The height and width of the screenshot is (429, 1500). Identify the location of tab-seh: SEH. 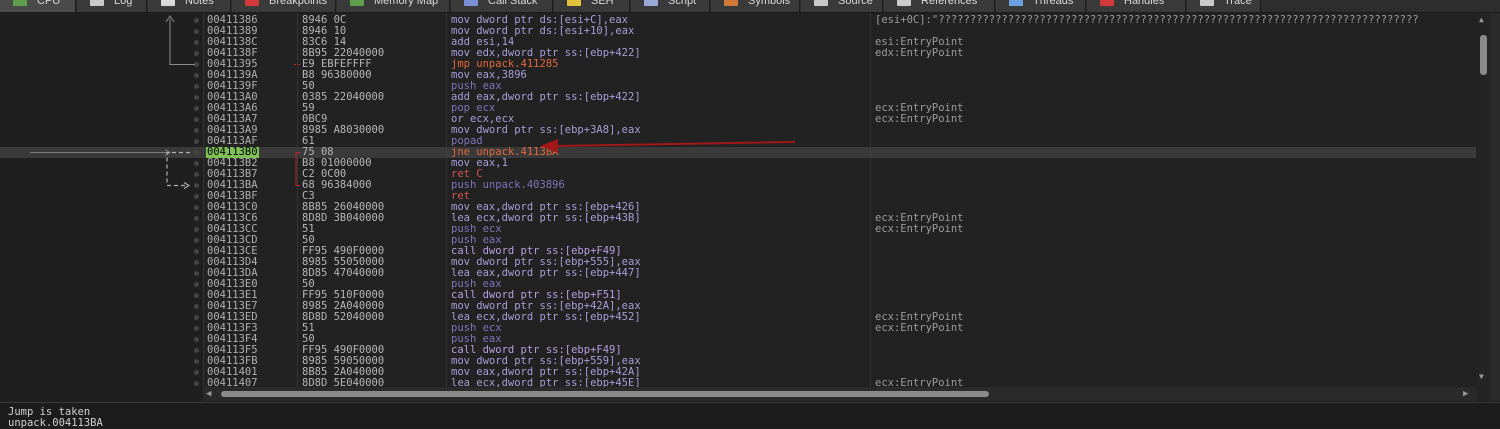
(592, 6).